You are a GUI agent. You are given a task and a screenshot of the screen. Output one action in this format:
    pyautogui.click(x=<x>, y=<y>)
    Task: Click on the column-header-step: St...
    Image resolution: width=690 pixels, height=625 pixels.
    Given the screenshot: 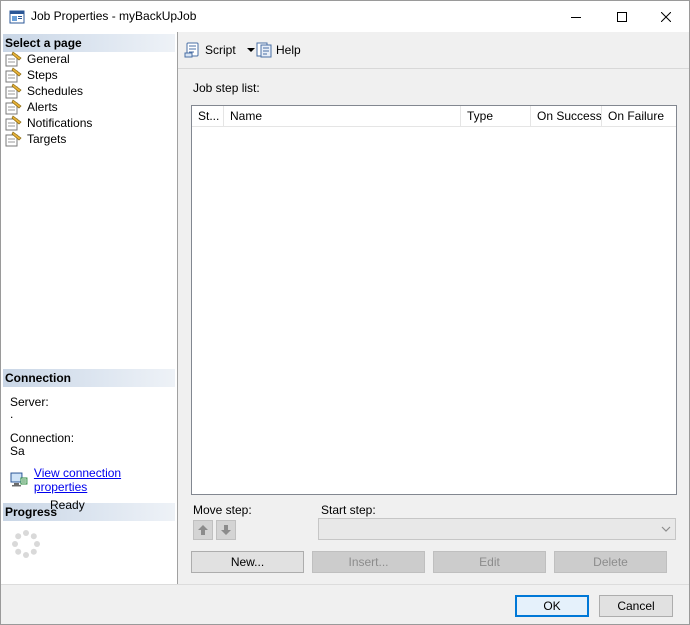 What is the action you would take?
    pyautogui.click(x=208, y=116)
    